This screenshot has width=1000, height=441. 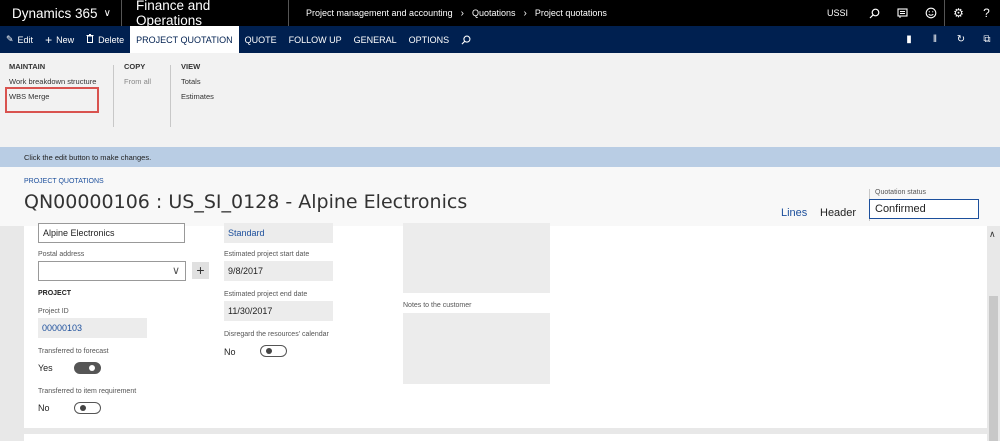 What do you see at coordinates (429, 39) in the screenshot?
I see `tab-options: OPTIONS` at bounding box center [429, 39].